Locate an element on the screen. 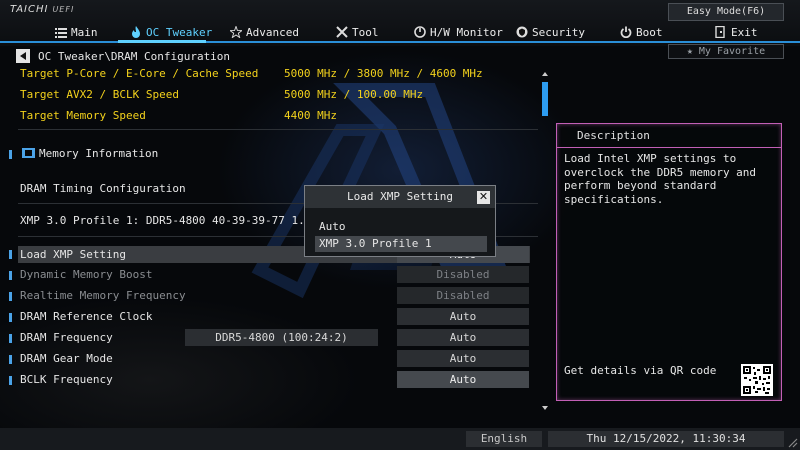 The width and height of the screenshot is (800, 450). easy-mode-button: Easy Mode(F6) is located at coordinates (726, 12).